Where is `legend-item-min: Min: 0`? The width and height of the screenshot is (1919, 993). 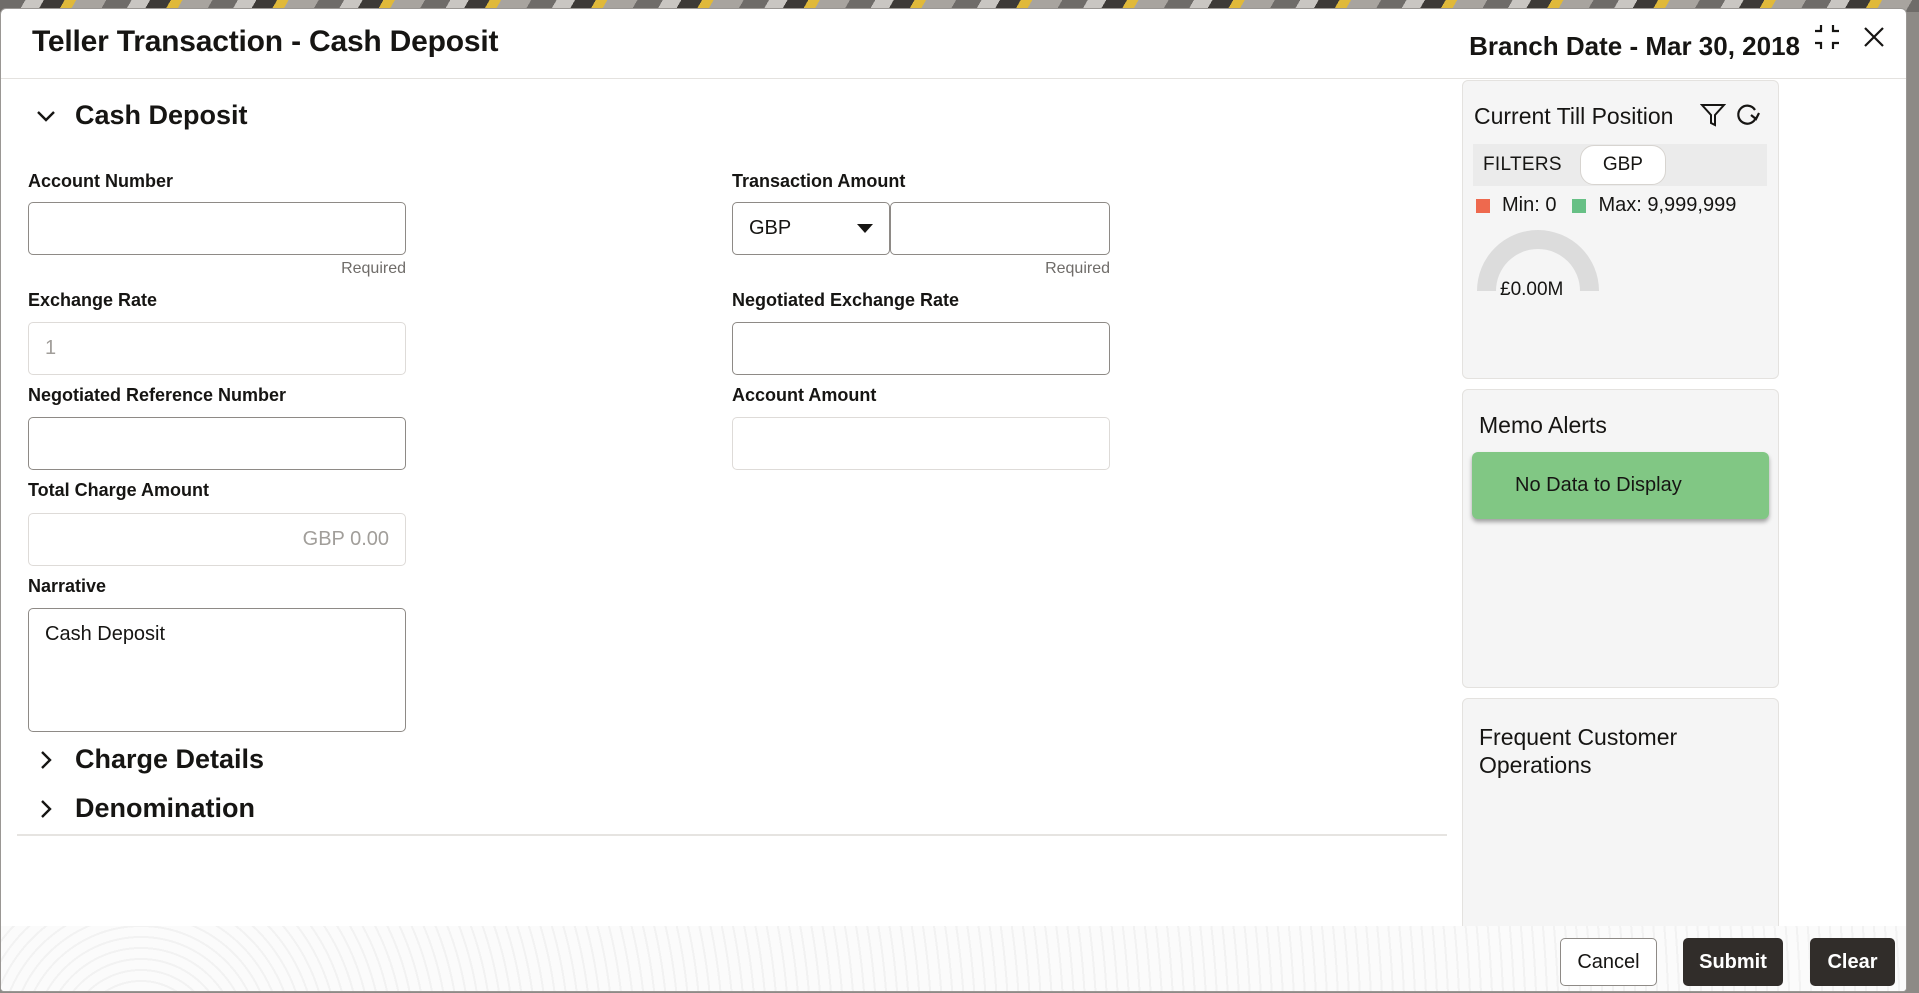 legend-item-min: Min: 0 is located at coordinates (1516, 205).